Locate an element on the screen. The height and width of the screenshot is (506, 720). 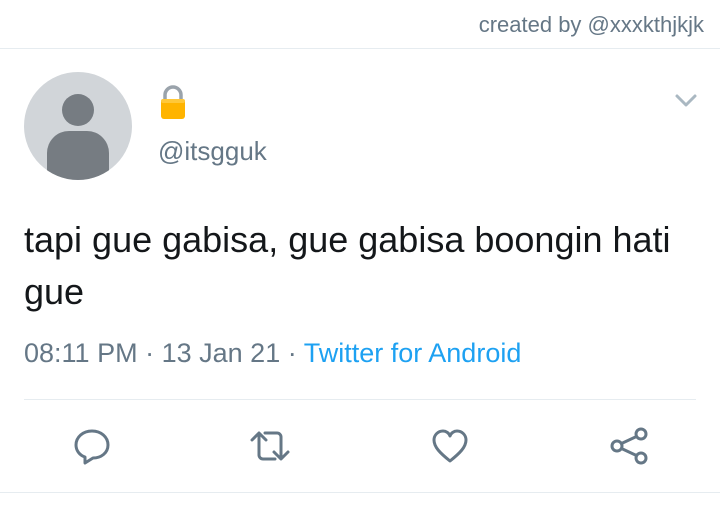
tweet-time: 08:11 PM is located at coordinates (81, 353).